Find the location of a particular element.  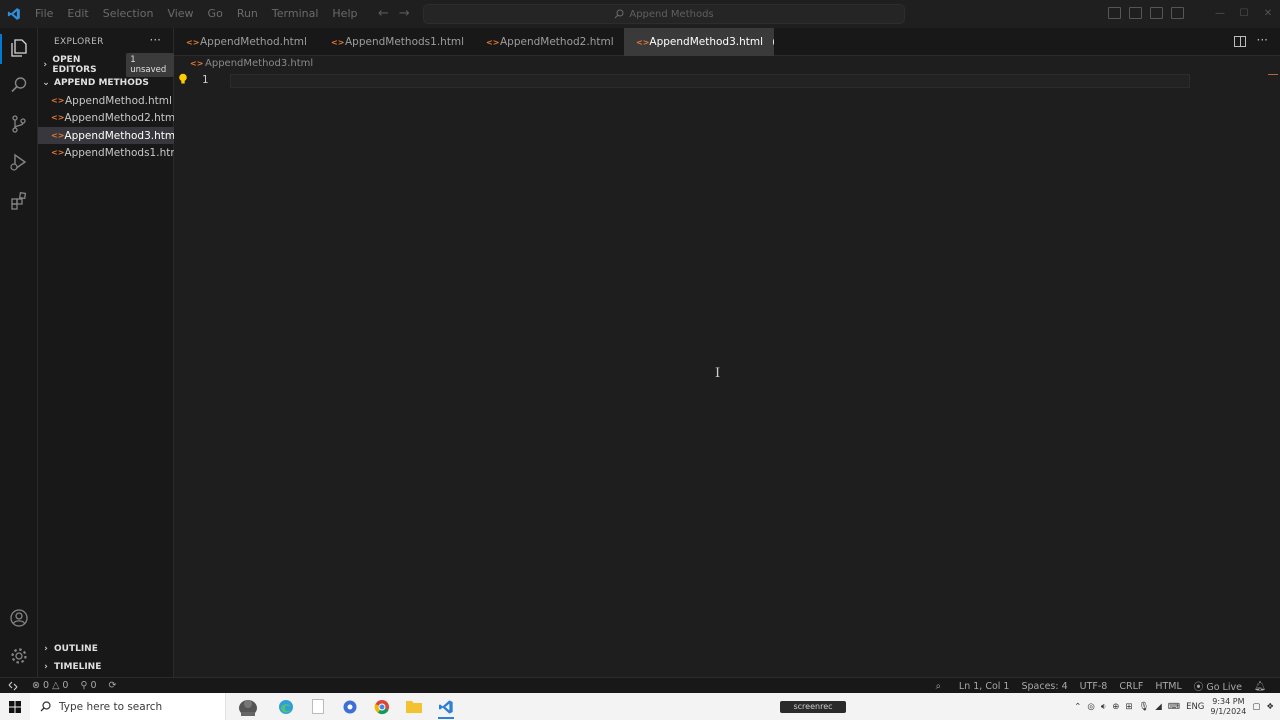

outline-label: OUTLINE is located at coordinates (76, 649).